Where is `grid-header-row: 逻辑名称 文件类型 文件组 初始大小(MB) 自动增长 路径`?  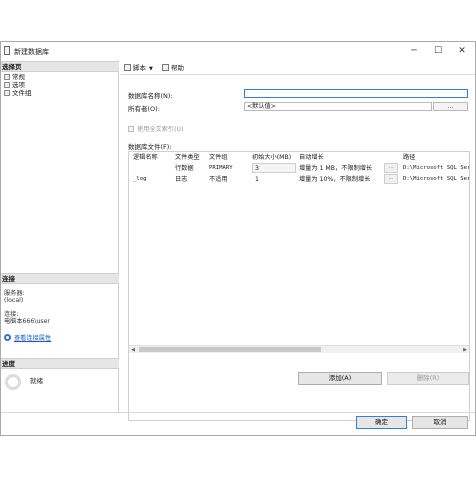 grid-header-row: 逻辑名称 文件类型 文件组 初始大小(MB) 自动增长 路径 is located at coordinates (299, 157).